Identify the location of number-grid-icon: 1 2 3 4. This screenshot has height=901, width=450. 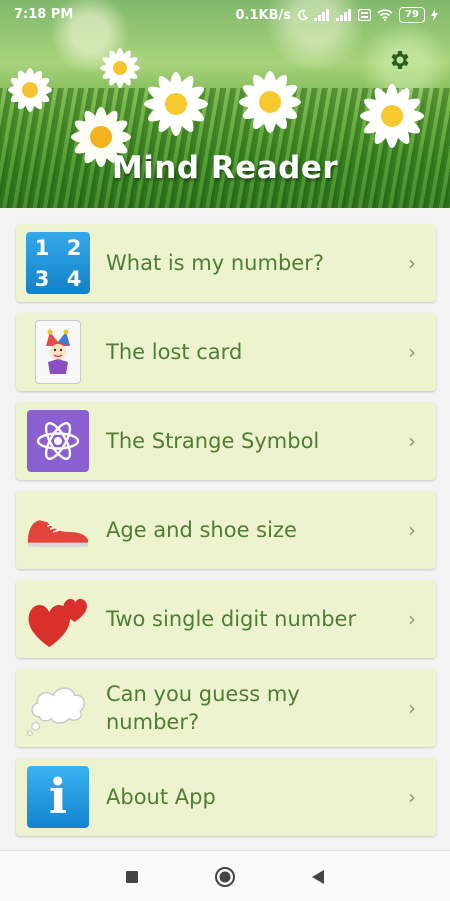
(58, 263).